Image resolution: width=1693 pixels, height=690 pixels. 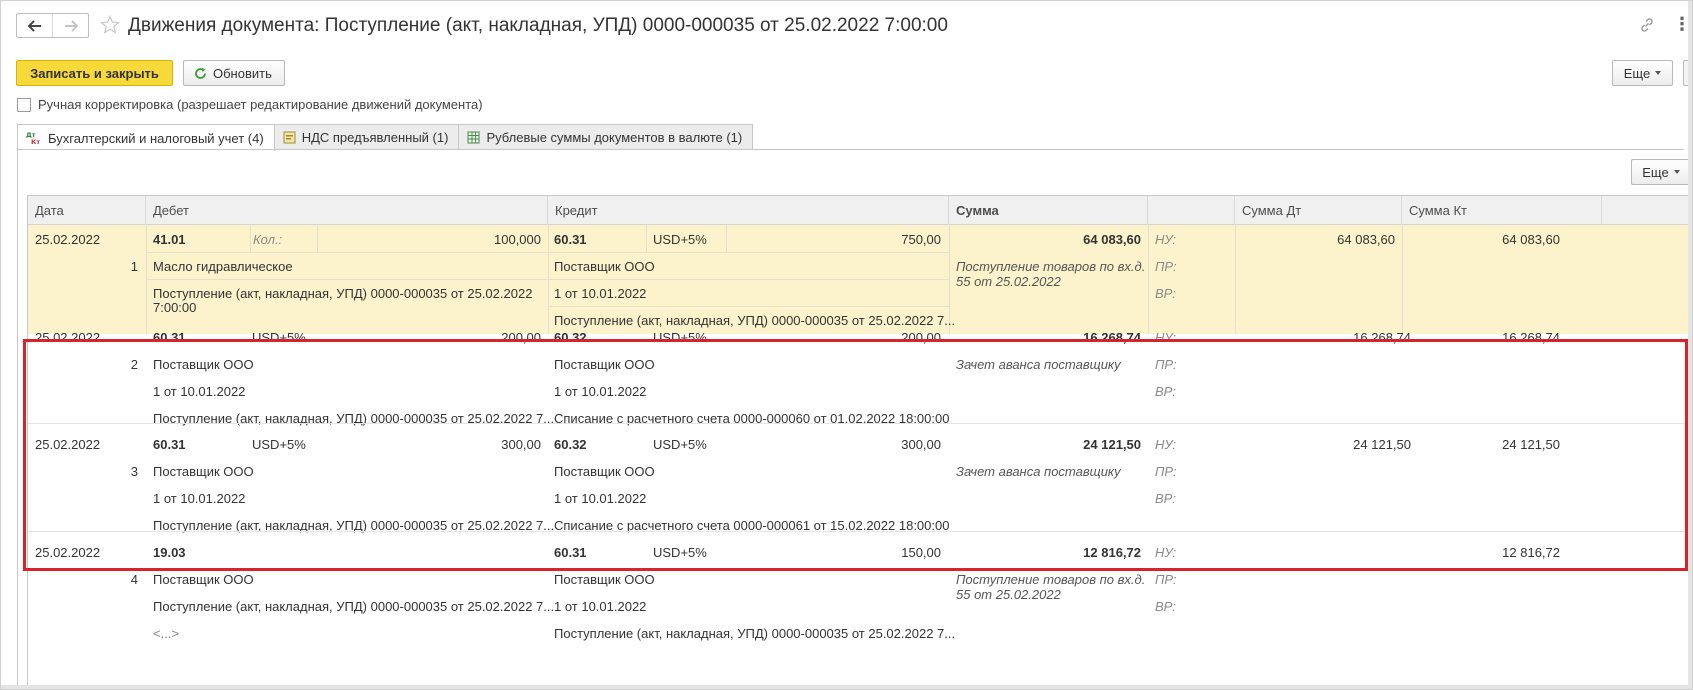 I want to click on window-shadow-bottom, so click(x=846, y=687).